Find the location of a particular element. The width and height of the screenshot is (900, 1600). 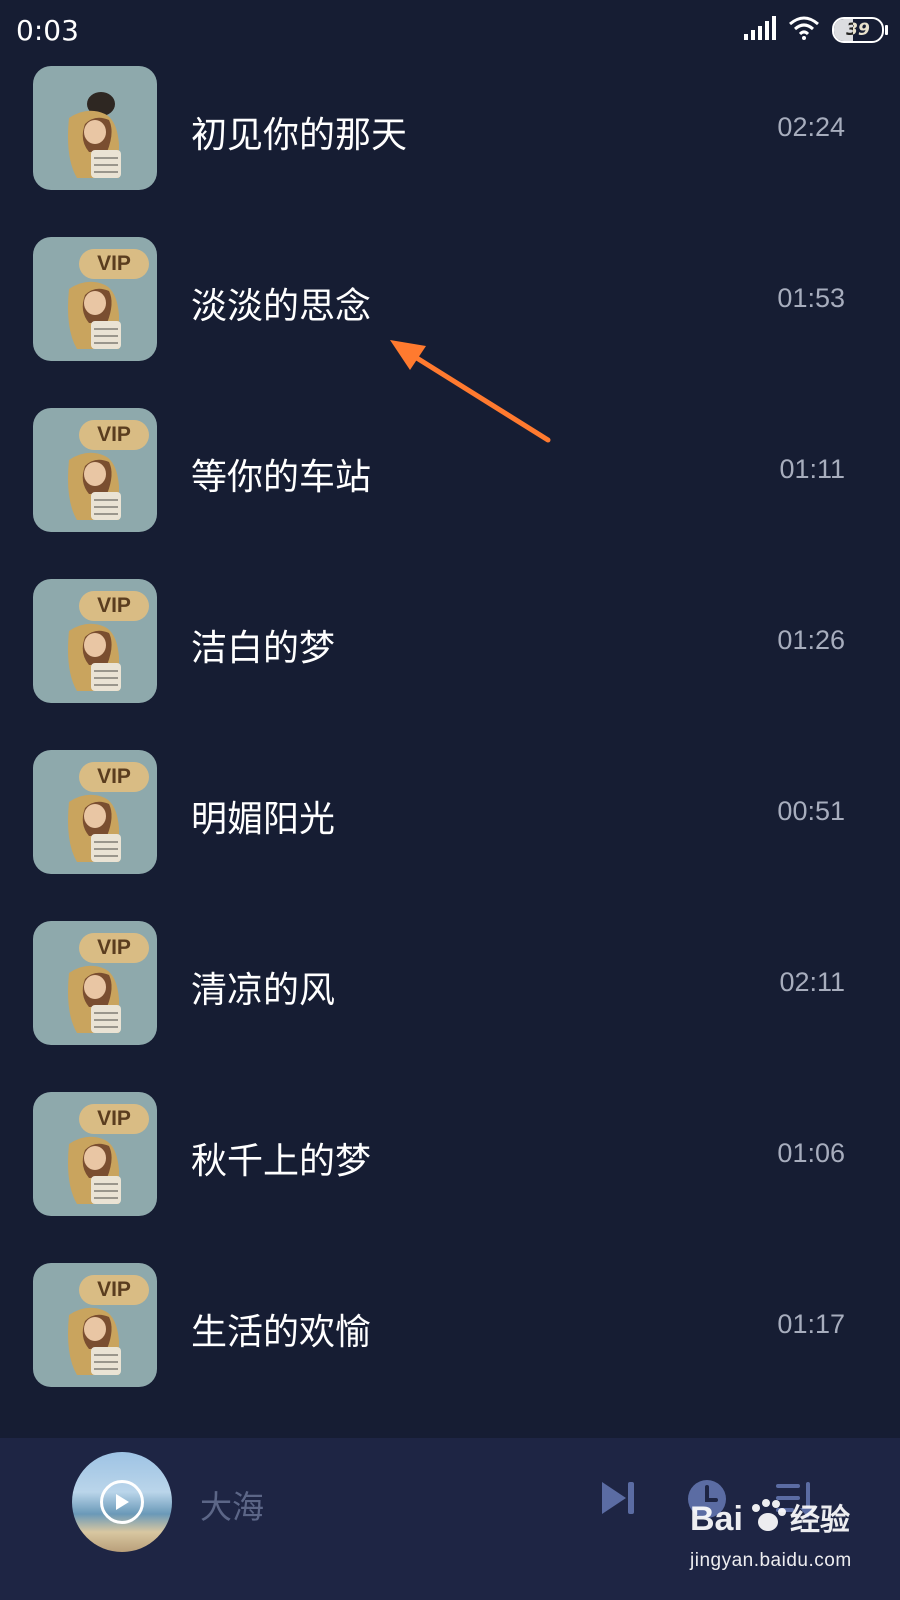

now-playing-title: 大海 is located at coordinates (232, 1507).